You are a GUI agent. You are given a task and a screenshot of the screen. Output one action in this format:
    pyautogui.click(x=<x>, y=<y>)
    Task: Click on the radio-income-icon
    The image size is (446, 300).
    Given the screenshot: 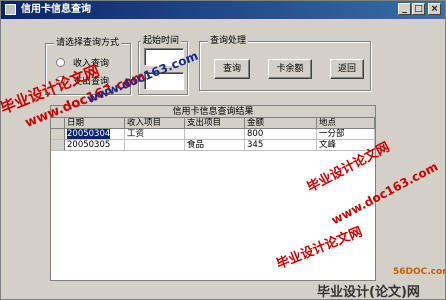 What is the action you would take?
    pyautogui.click(x=60, y=62)
    